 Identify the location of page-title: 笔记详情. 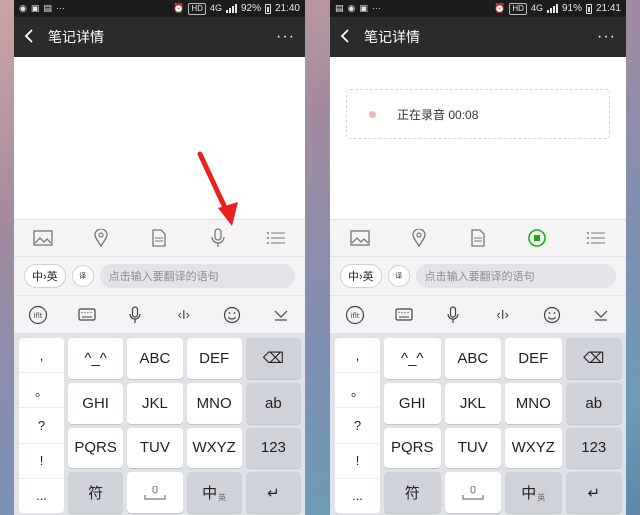
(392, 37).